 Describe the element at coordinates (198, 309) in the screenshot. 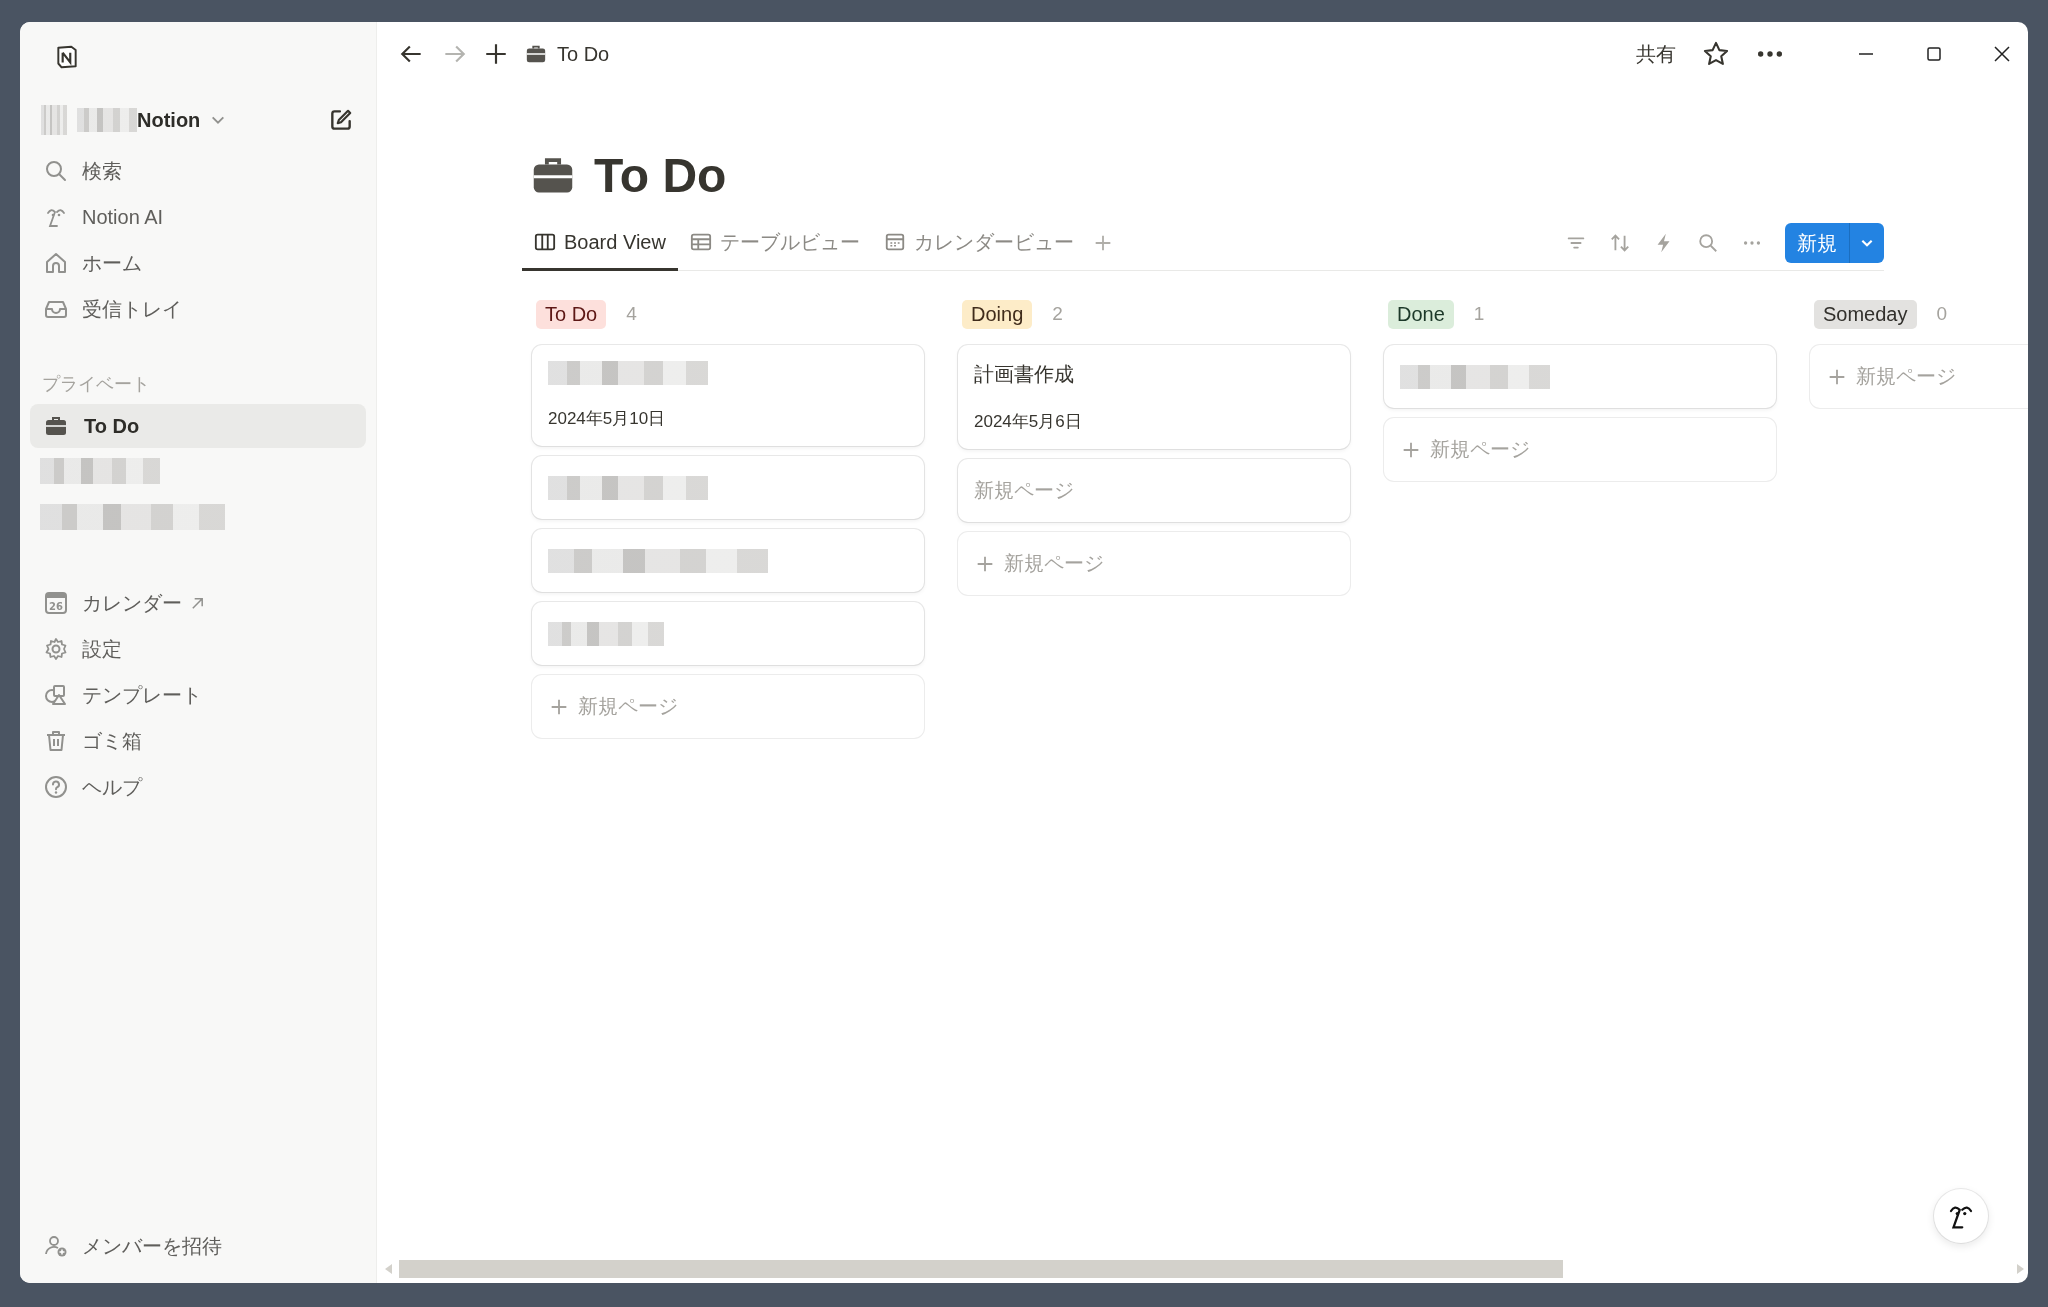

I see `sidebar-item: 受信トレイ` at that location.